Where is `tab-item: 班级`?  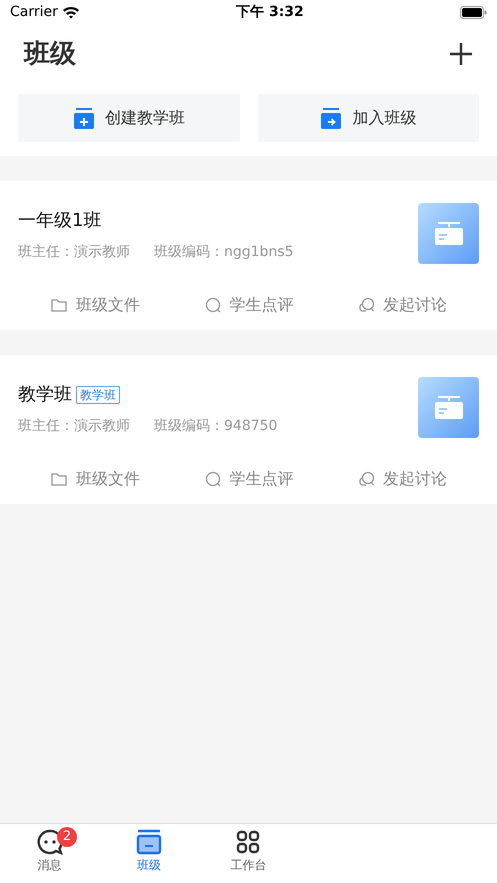
tab-item: 班级 is located at coordinates (149, 853).